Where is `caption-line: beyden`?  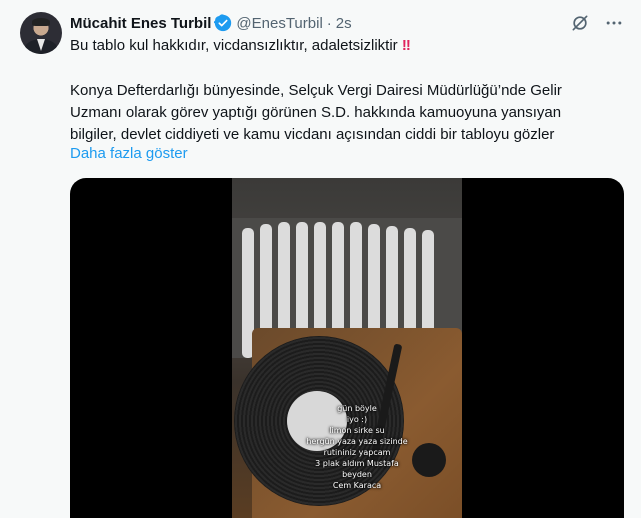
caption-line: beyden is located at coordinates (357, 474).